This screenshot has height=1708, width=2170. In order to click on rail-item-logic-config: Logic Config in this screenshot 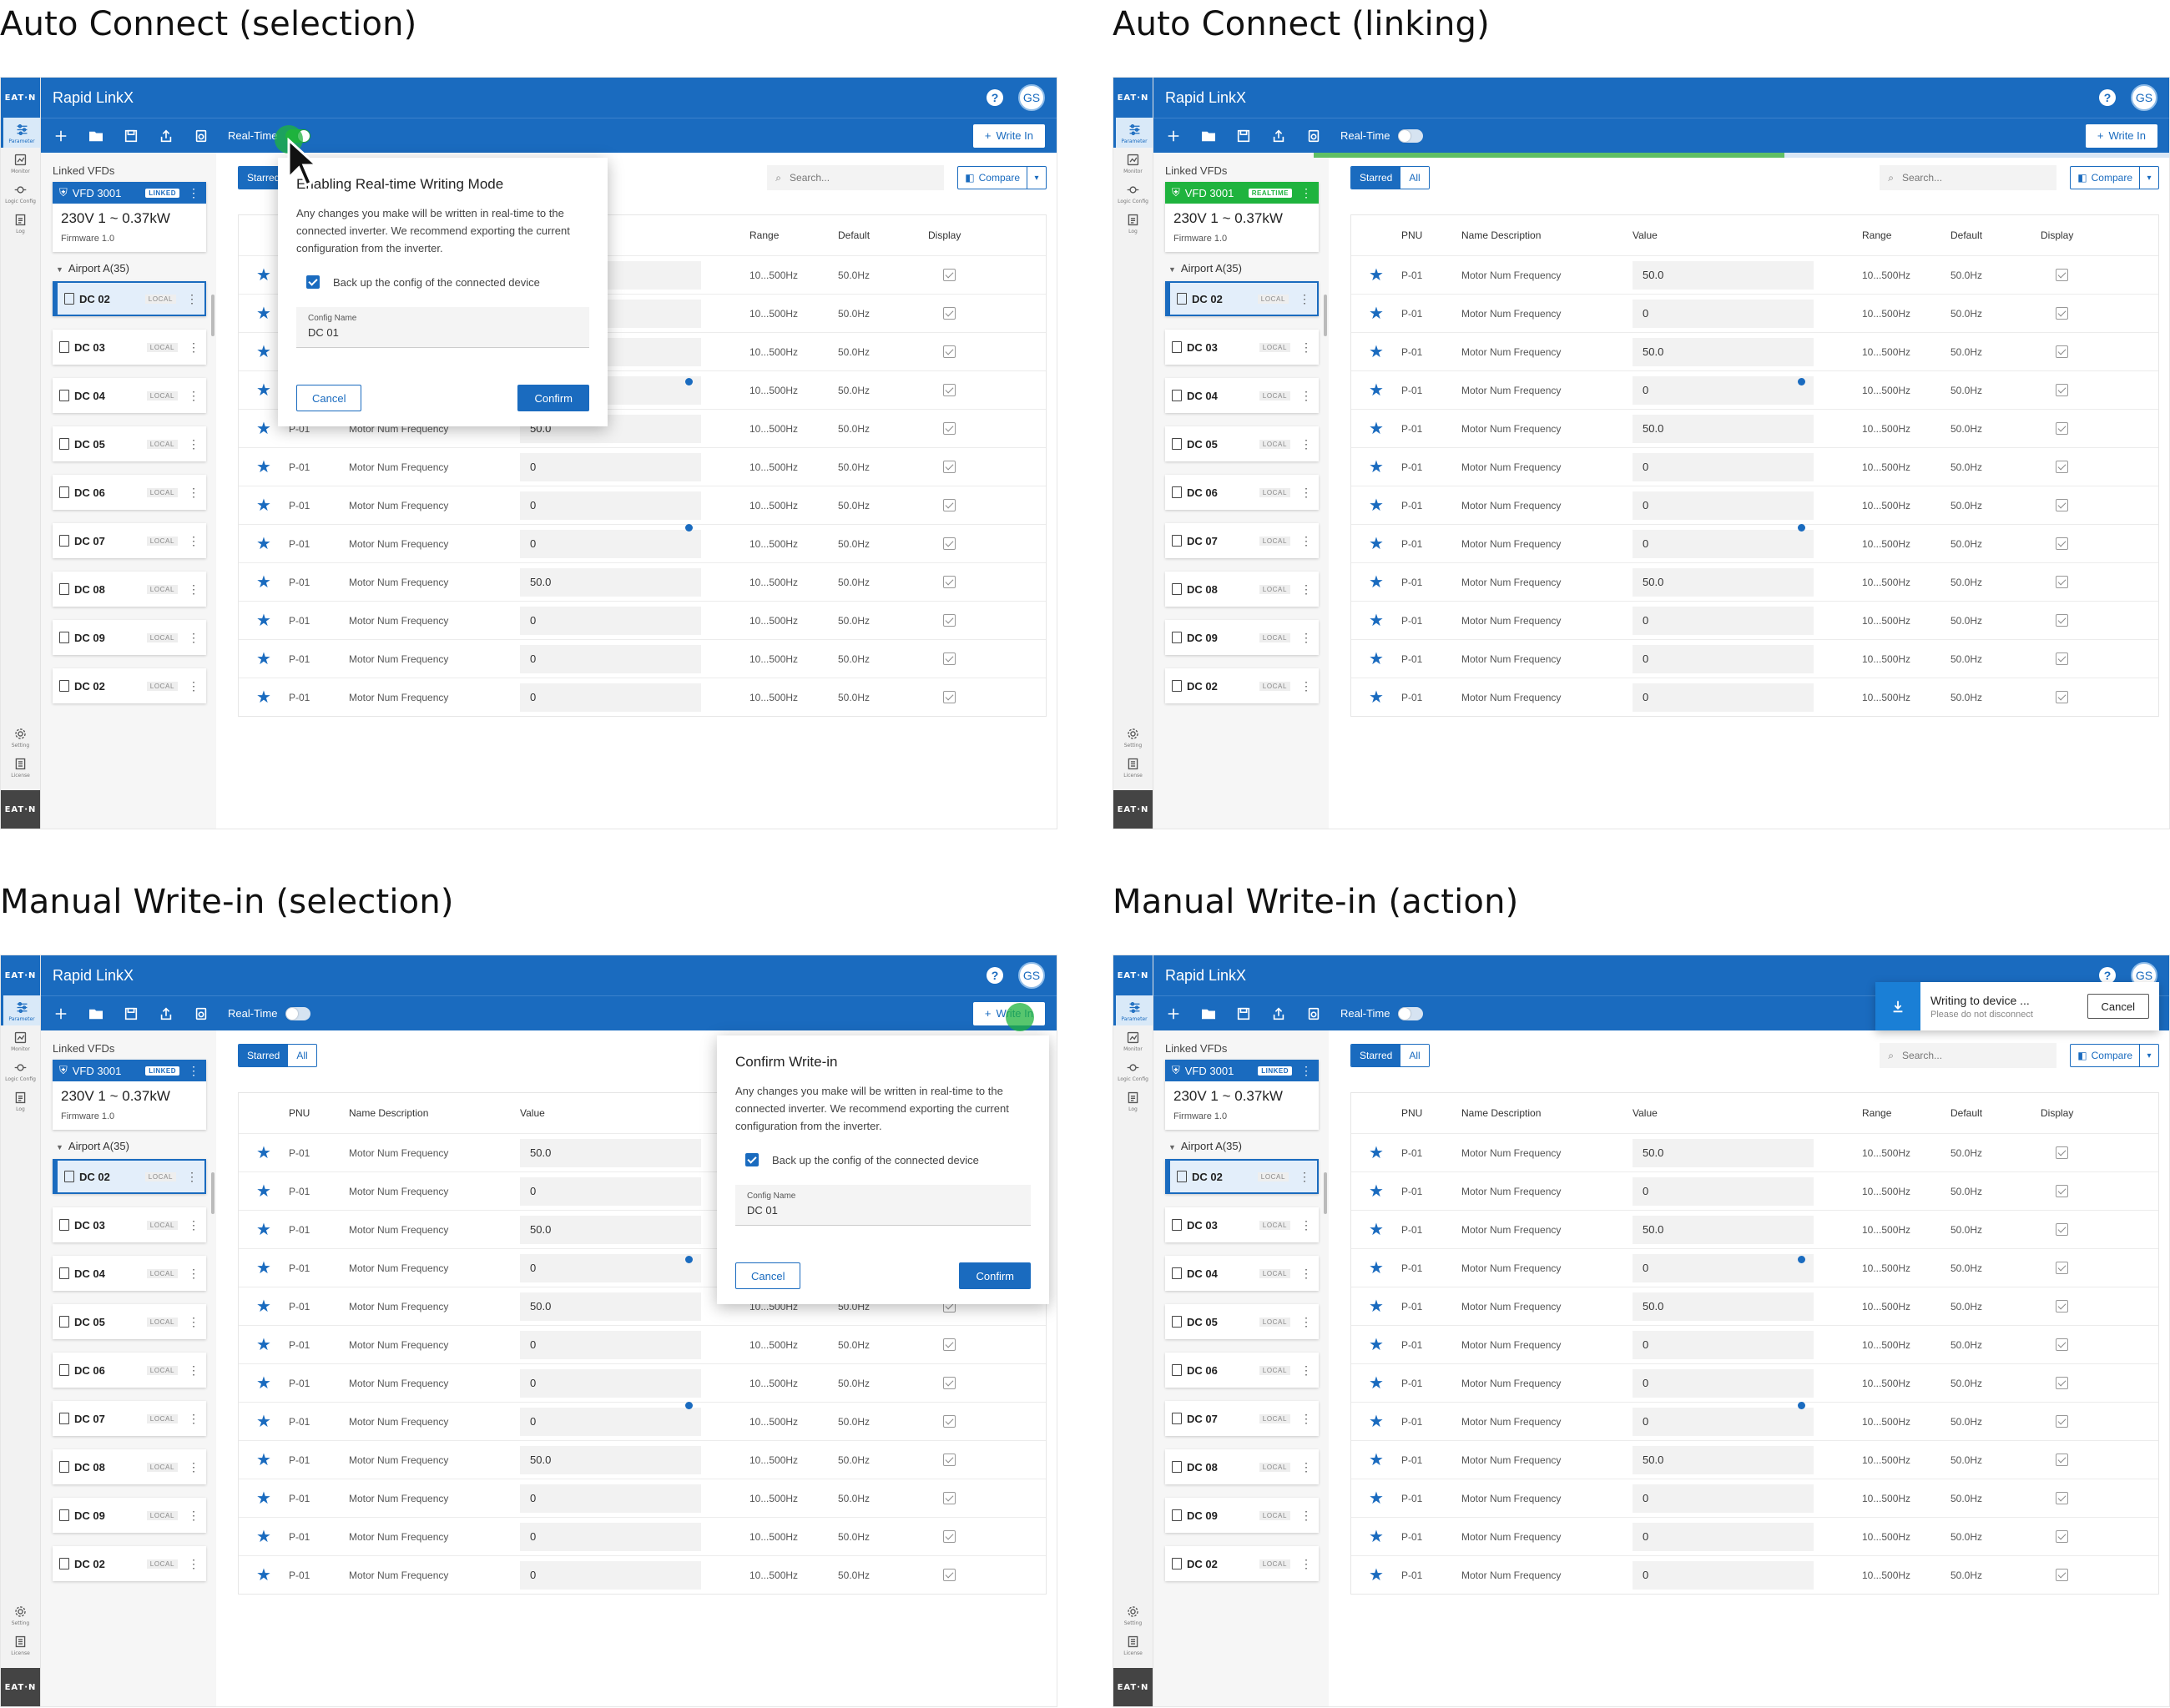, I will do `click(20, 193)`.